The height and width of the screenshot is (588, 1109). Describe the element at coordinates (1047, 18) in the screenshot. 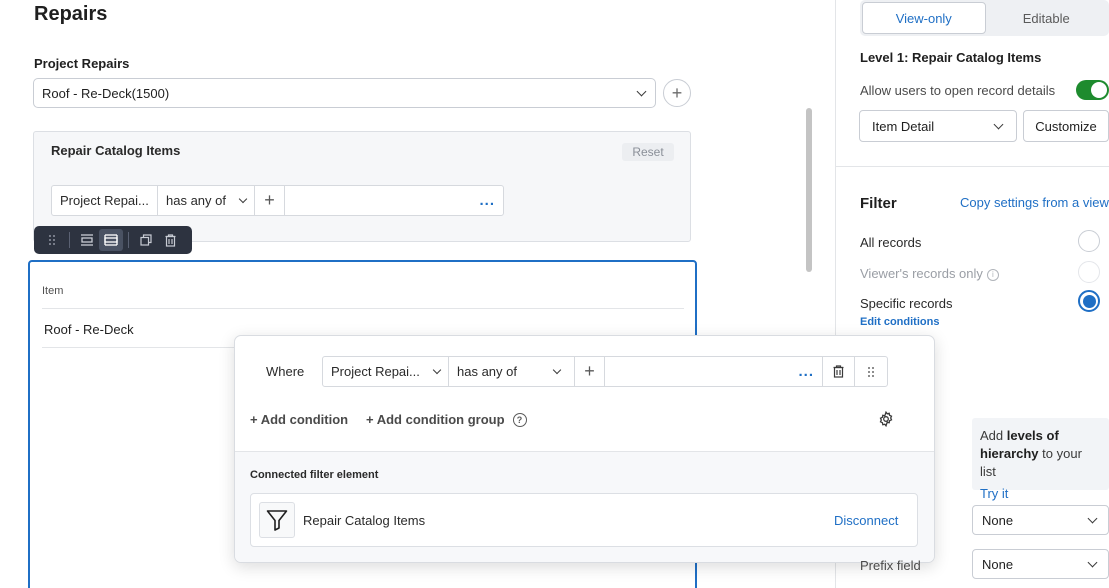

I see `tab-editable: Editable` at that location.